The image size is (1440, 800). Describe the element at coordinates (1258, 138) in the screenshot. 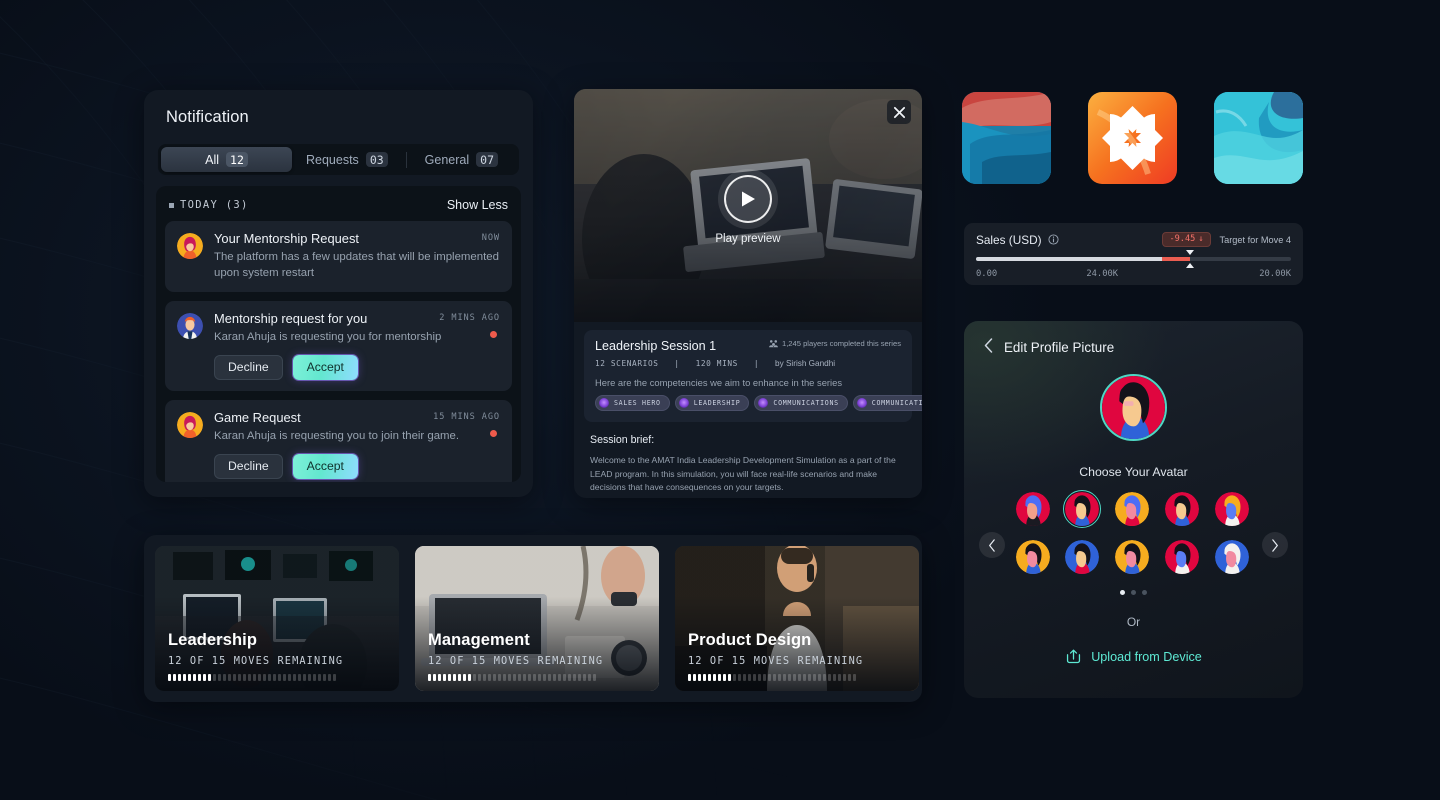

I see `teal-fluid-thumbnail` at that location.